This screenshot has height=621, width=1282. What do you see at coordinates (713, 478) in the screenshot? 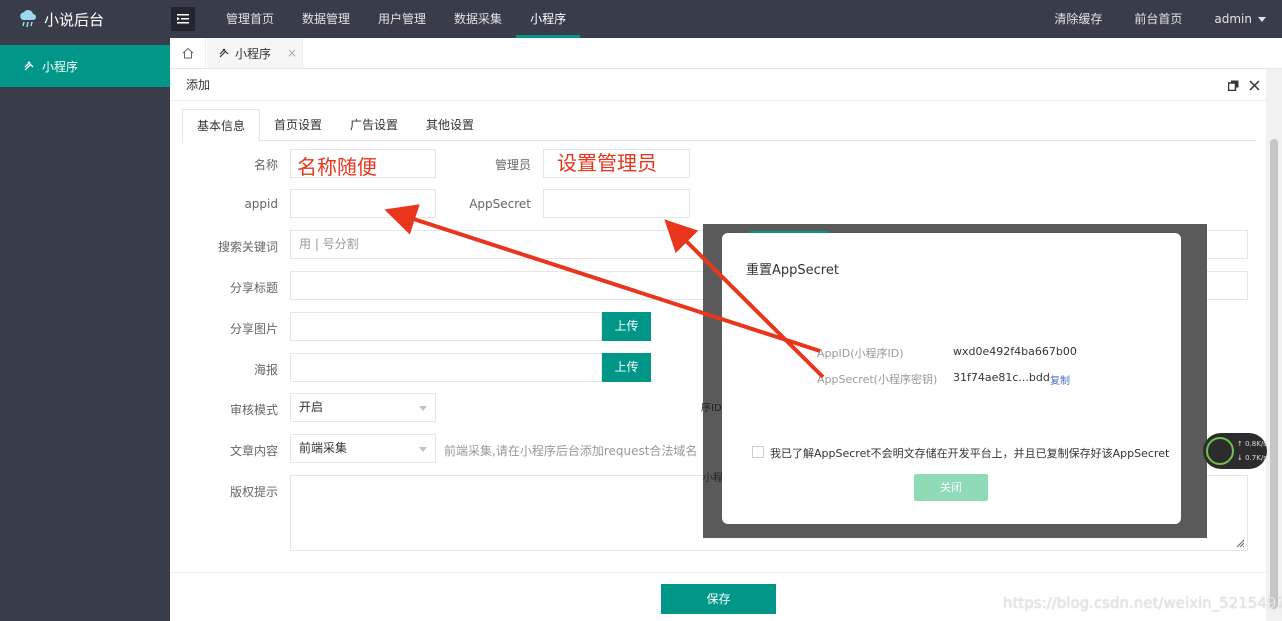
I see `backdrop-text: 小程` at bounding box center [713, 478].